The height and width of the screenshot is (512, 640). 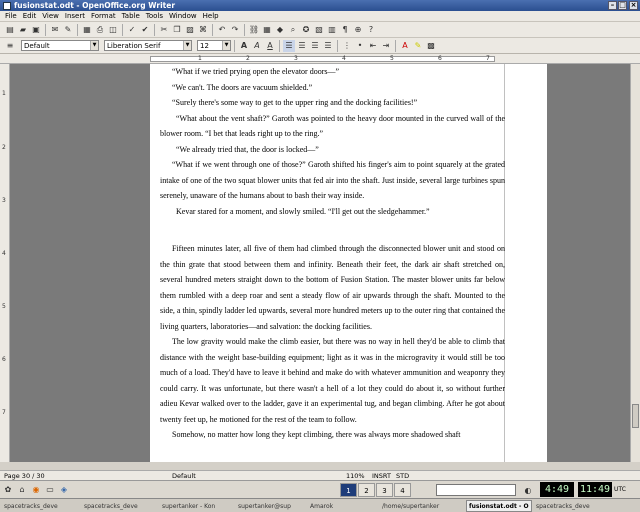 I want to click on menu-window: Window, so click(x=183, y=16).